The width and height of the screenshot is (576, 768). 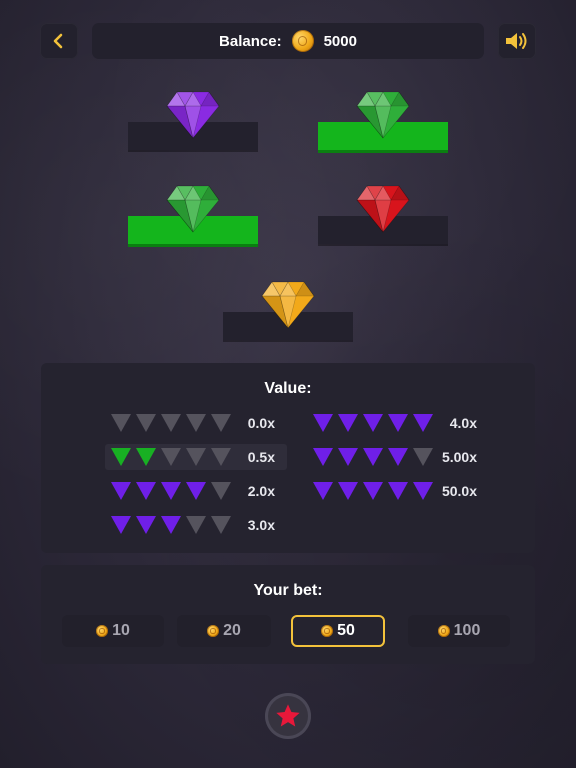 I want to click on bet-option-100: 100, so click(x=459, y=631).